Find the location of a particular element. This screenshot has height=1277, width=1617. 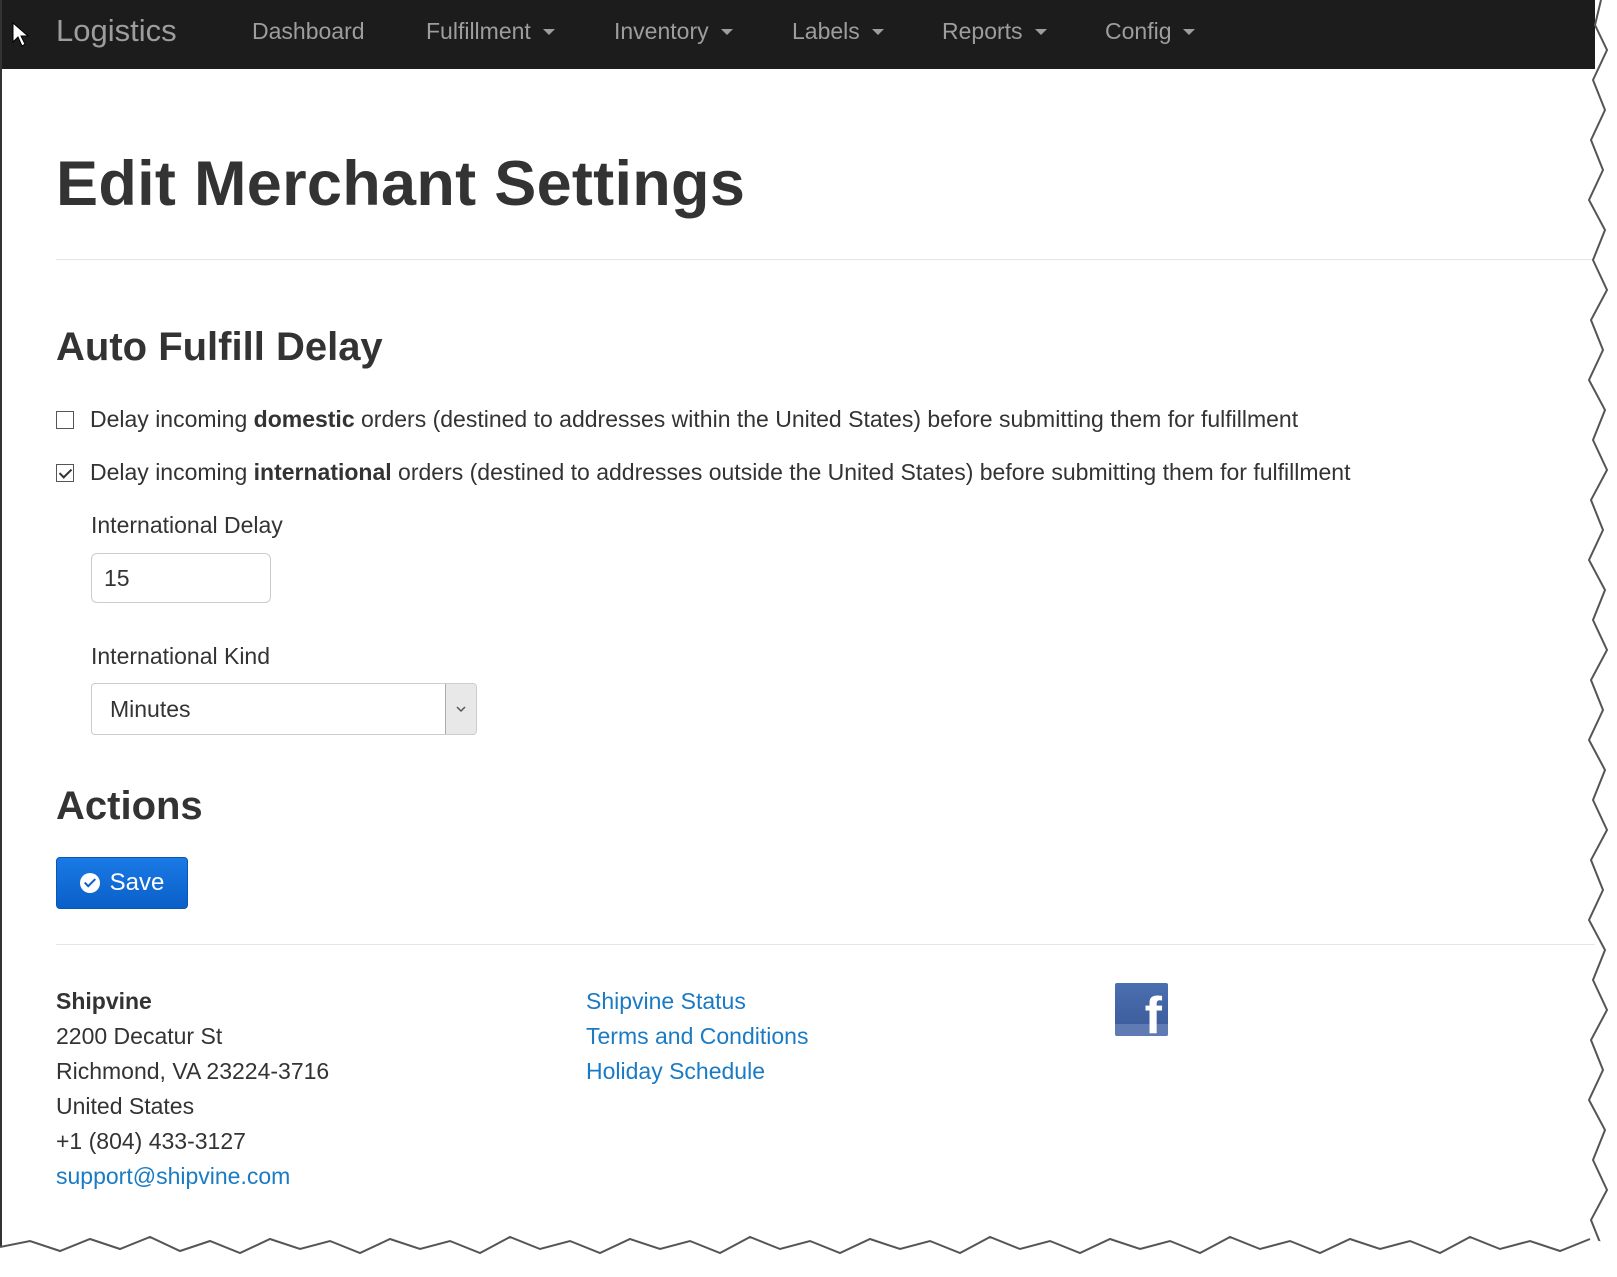

nav-dashboard: Dashboard is located at coordinates (308, 31).